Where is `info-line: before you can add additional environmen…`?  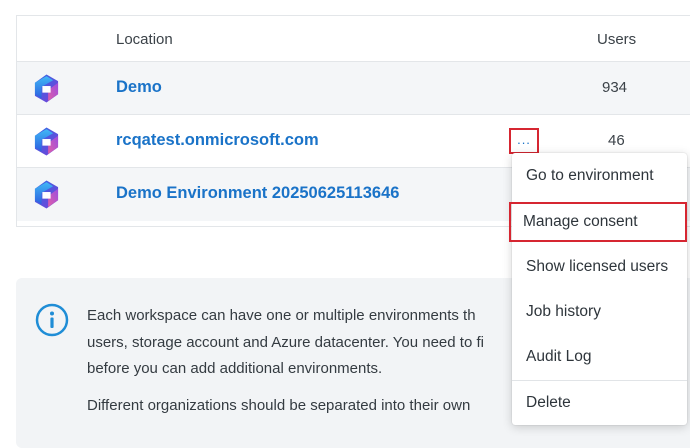 info-line: before you can add additional environmen… is located at coordinates (235, 368).